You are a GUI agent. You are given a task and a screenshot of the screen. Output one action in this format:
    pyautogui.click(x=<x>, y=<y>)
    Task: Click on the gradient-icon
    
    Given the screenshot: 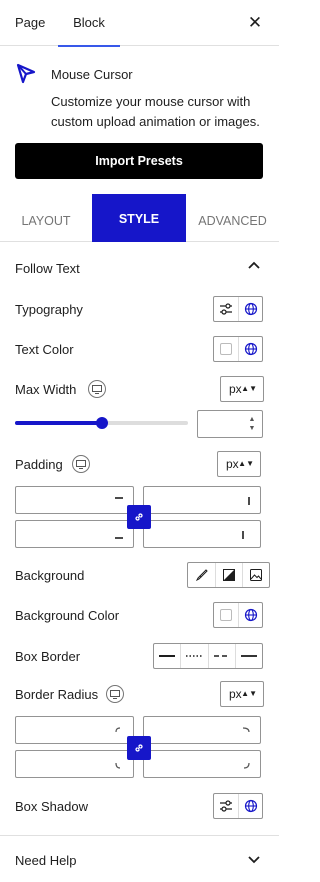 What is the action you would take?
    pyautogui.click(x=228, y=575)
    